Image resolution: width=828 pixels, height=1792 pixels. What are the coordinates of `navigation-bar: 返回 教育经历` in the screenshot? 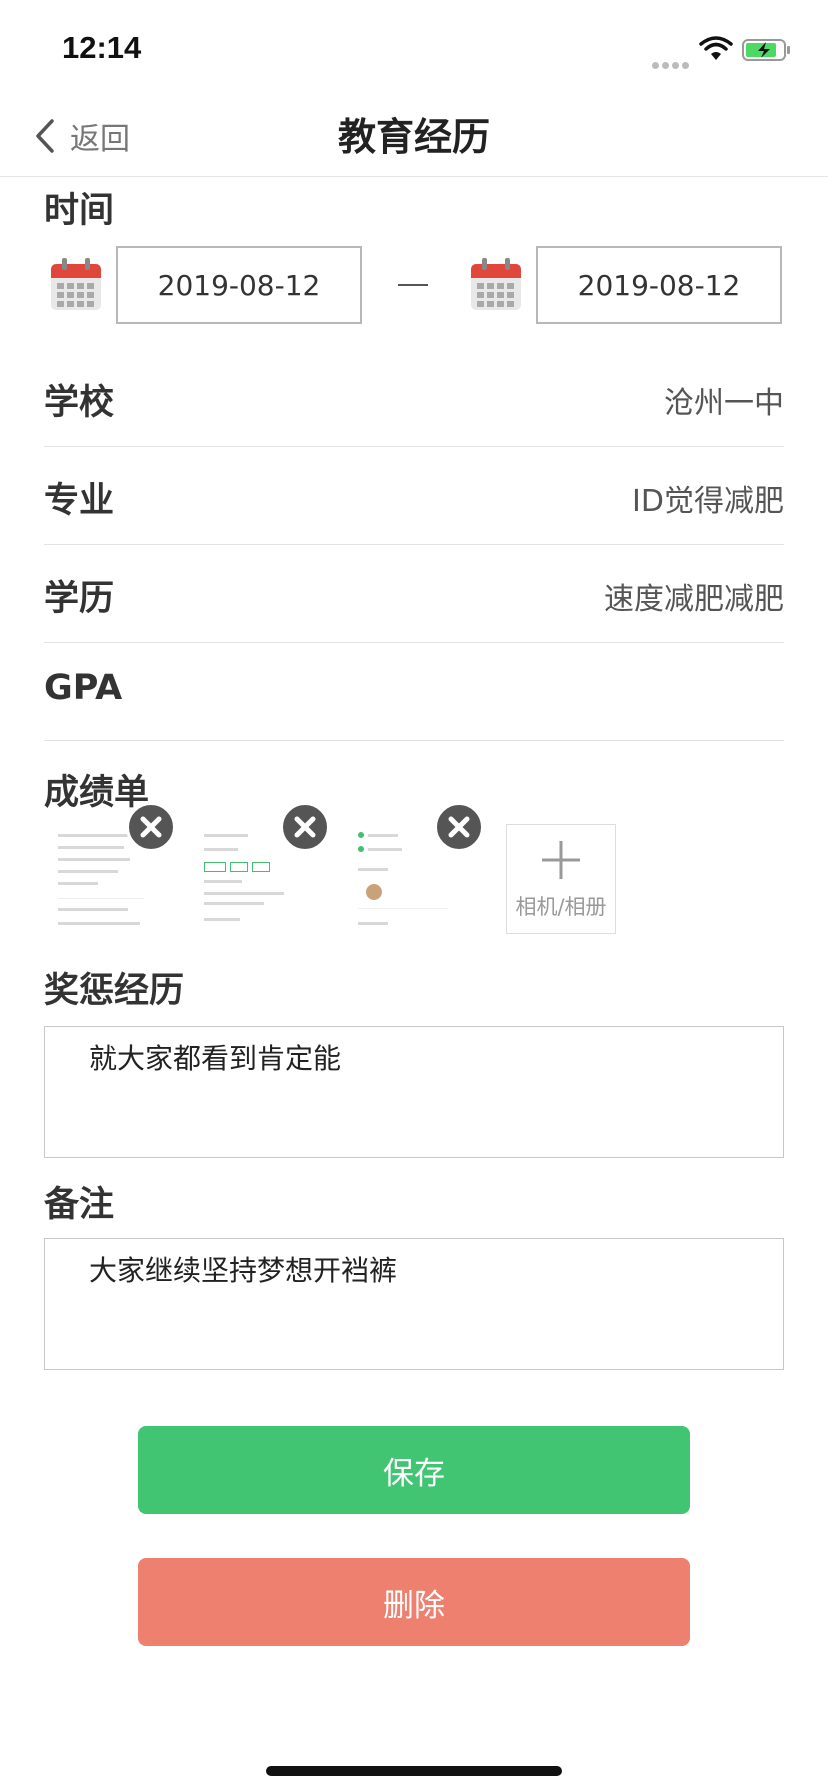 It's located at (414, 136).